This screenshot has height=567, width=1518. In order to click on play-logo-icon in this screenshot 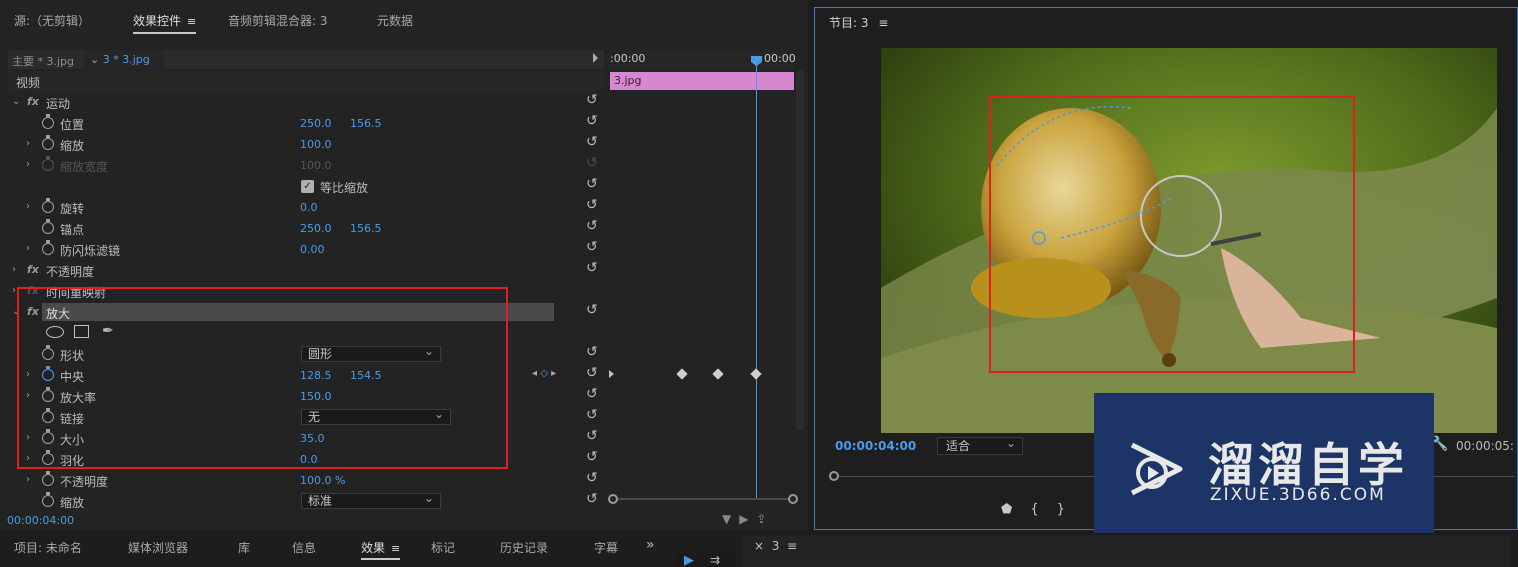, I will do `click(1156, 469)`.